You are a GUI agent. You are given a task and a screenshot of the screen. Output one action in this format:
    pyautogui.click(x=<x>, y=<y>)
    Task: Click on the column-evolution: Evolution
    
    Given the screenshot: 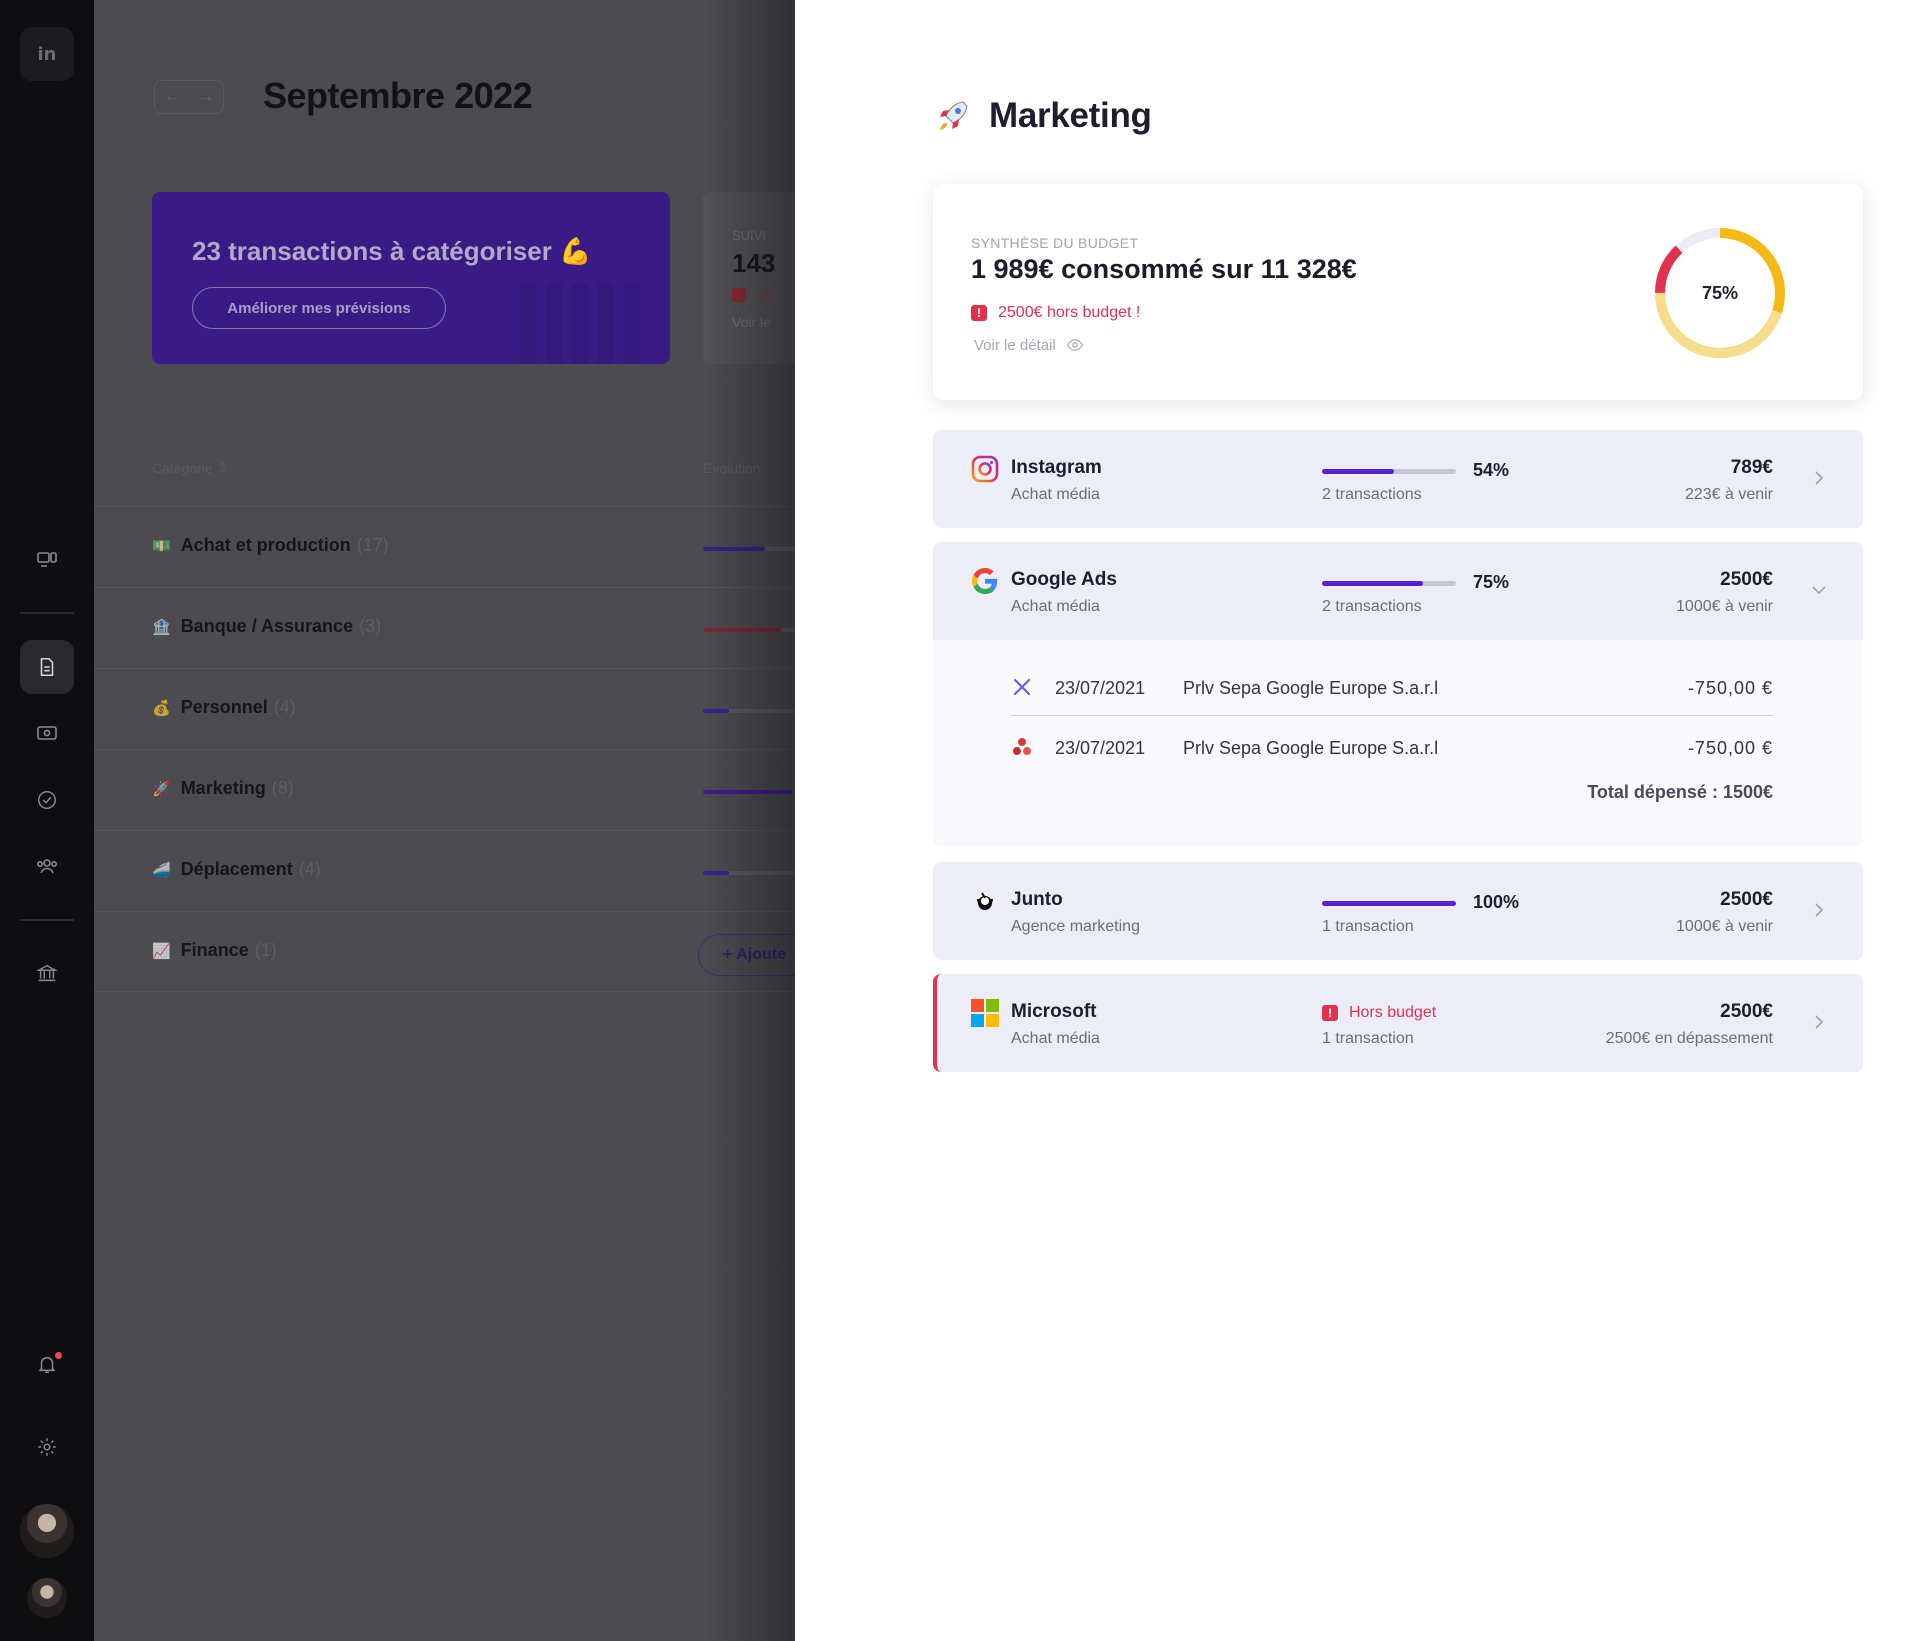 What is the action you would take?
    pyautogui.click(x=732, y=468)
    